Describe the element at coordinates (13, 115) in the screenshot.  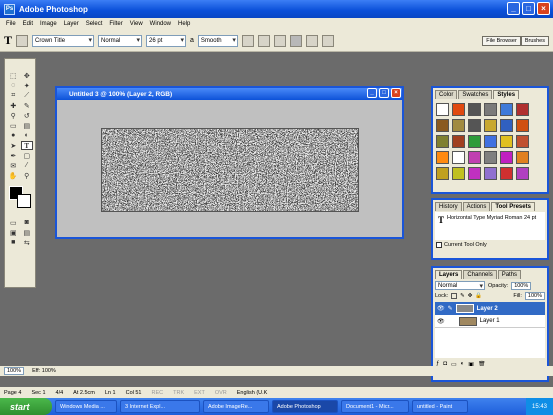
I see `clone-stamp-icon: ⚲` at that location.